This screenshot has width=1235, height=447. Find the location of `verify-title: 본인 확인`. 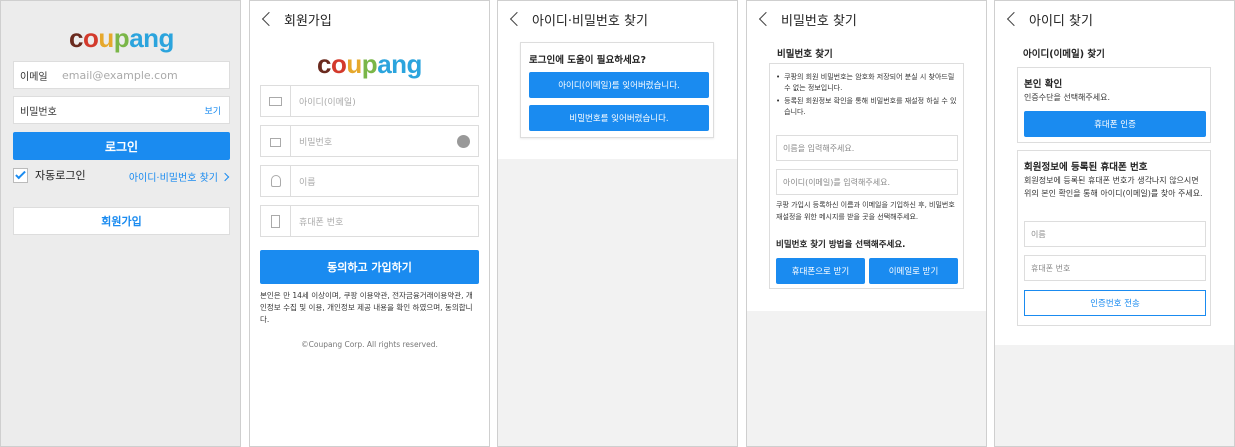

verify-title: 본인 확인 is located at coordinates (1043, 84).